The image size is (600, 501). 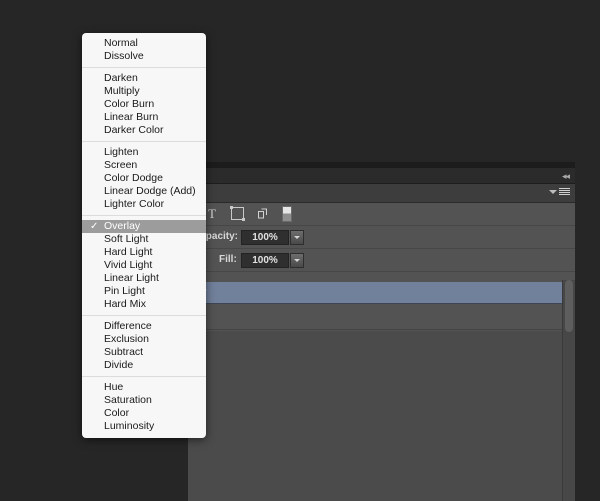 What do you see at coordinates (144, 413) in the screenshot?
I see `menu-item-color: Color` at bounding box center [144, 413].